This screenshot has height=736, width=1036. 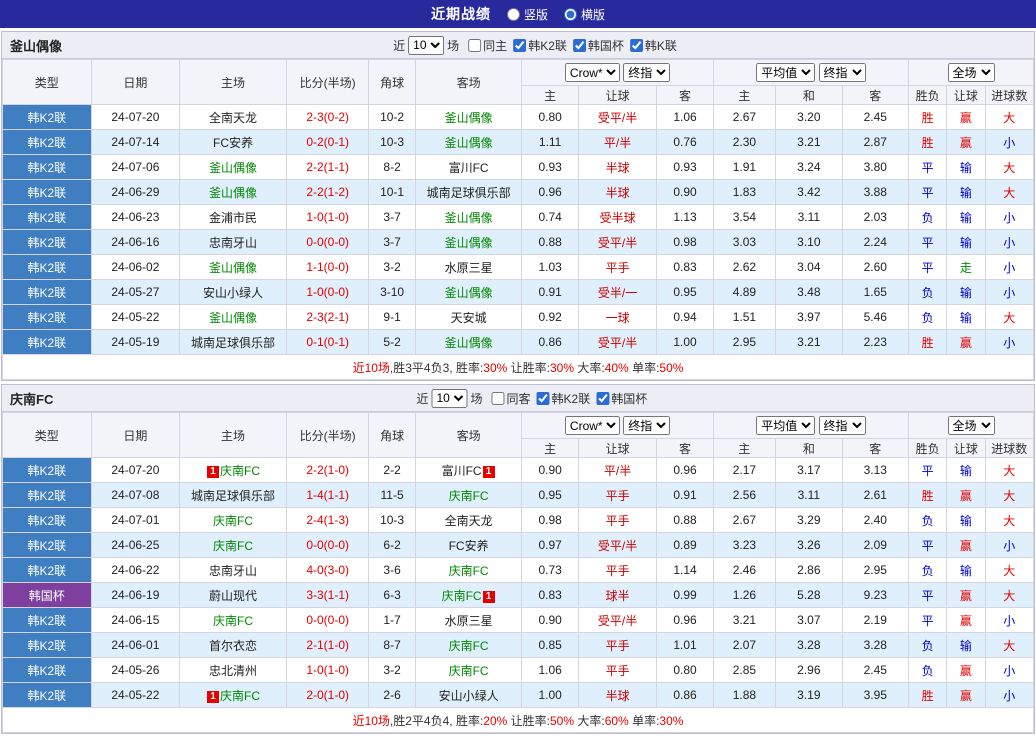 What do you see at coordinates (589, 367) in the screenshot?
I see `summary-text: 大率:` at bounding box center [589, 367].